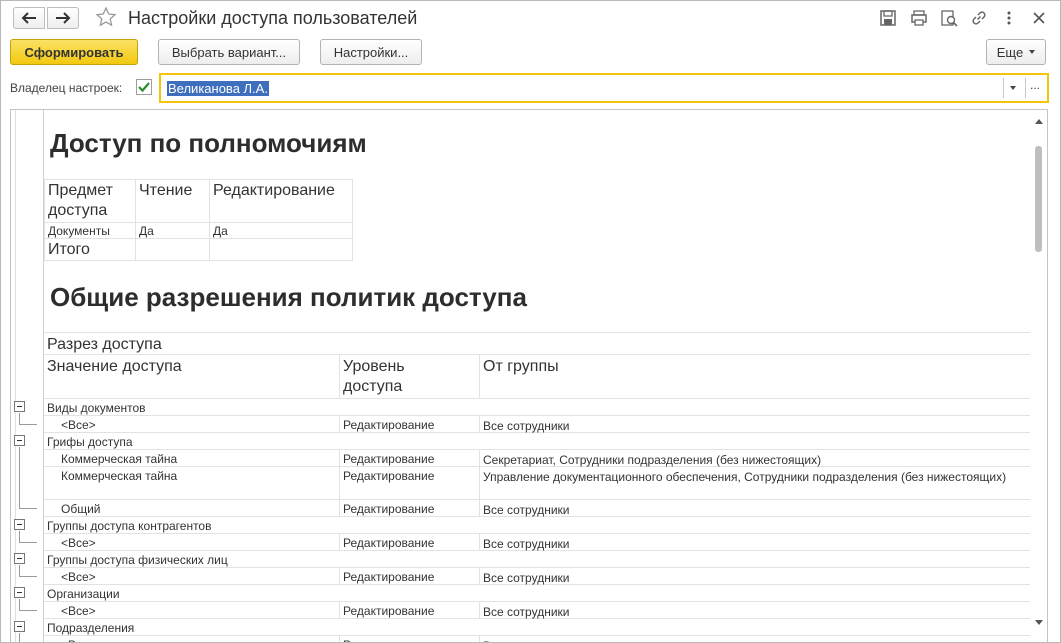 This screenshot has height=643, width=1061. I want to click on table-group-header-row: Разрез доступа, so click(538, 343).